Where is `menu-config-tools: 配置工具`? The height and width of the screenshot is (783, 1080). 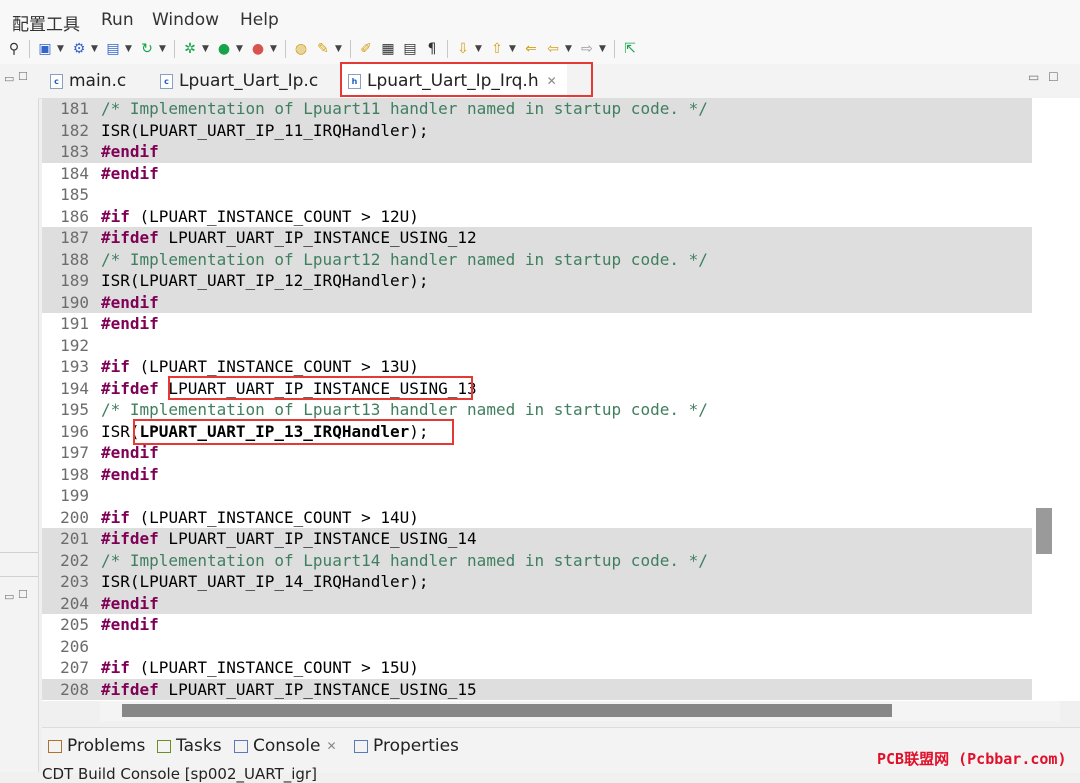
menu-config-tools: 配置工具 is located at coordinates (46, 22).